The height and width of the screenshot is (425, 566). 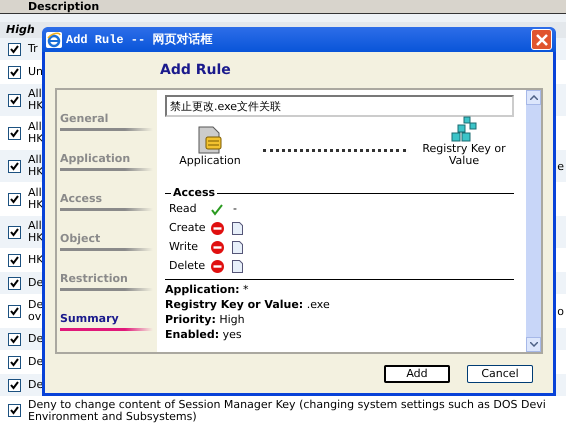 I want to click on row-description: e, so click(x=561, y=166).